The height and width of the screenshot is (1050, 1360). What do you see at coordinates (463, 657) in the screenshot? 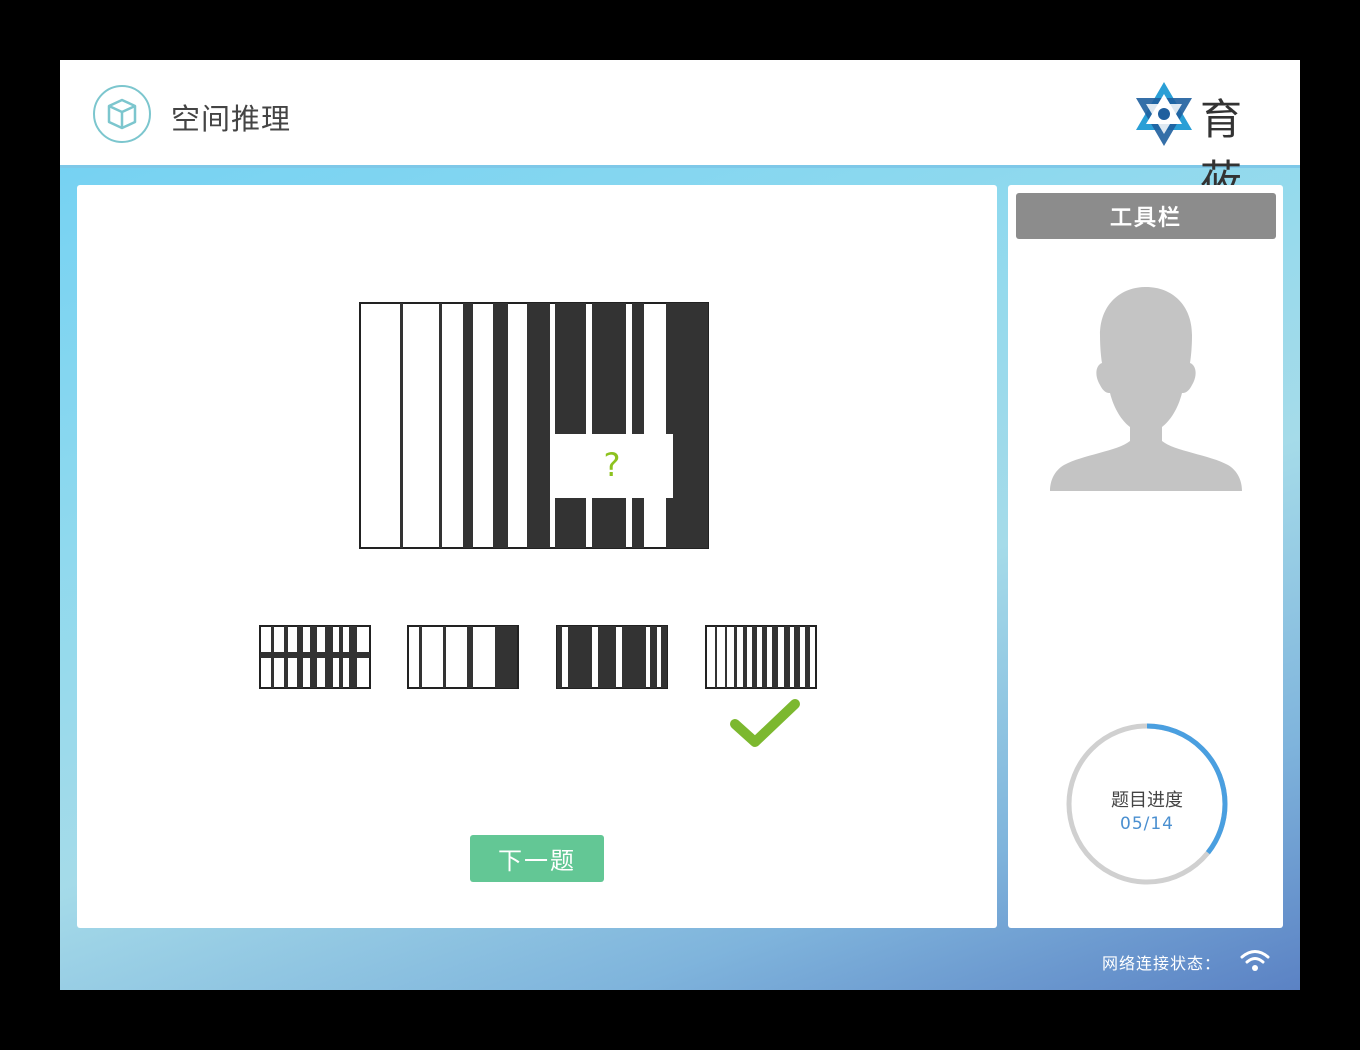
I see `option-b` at bounding box center [463, 657].